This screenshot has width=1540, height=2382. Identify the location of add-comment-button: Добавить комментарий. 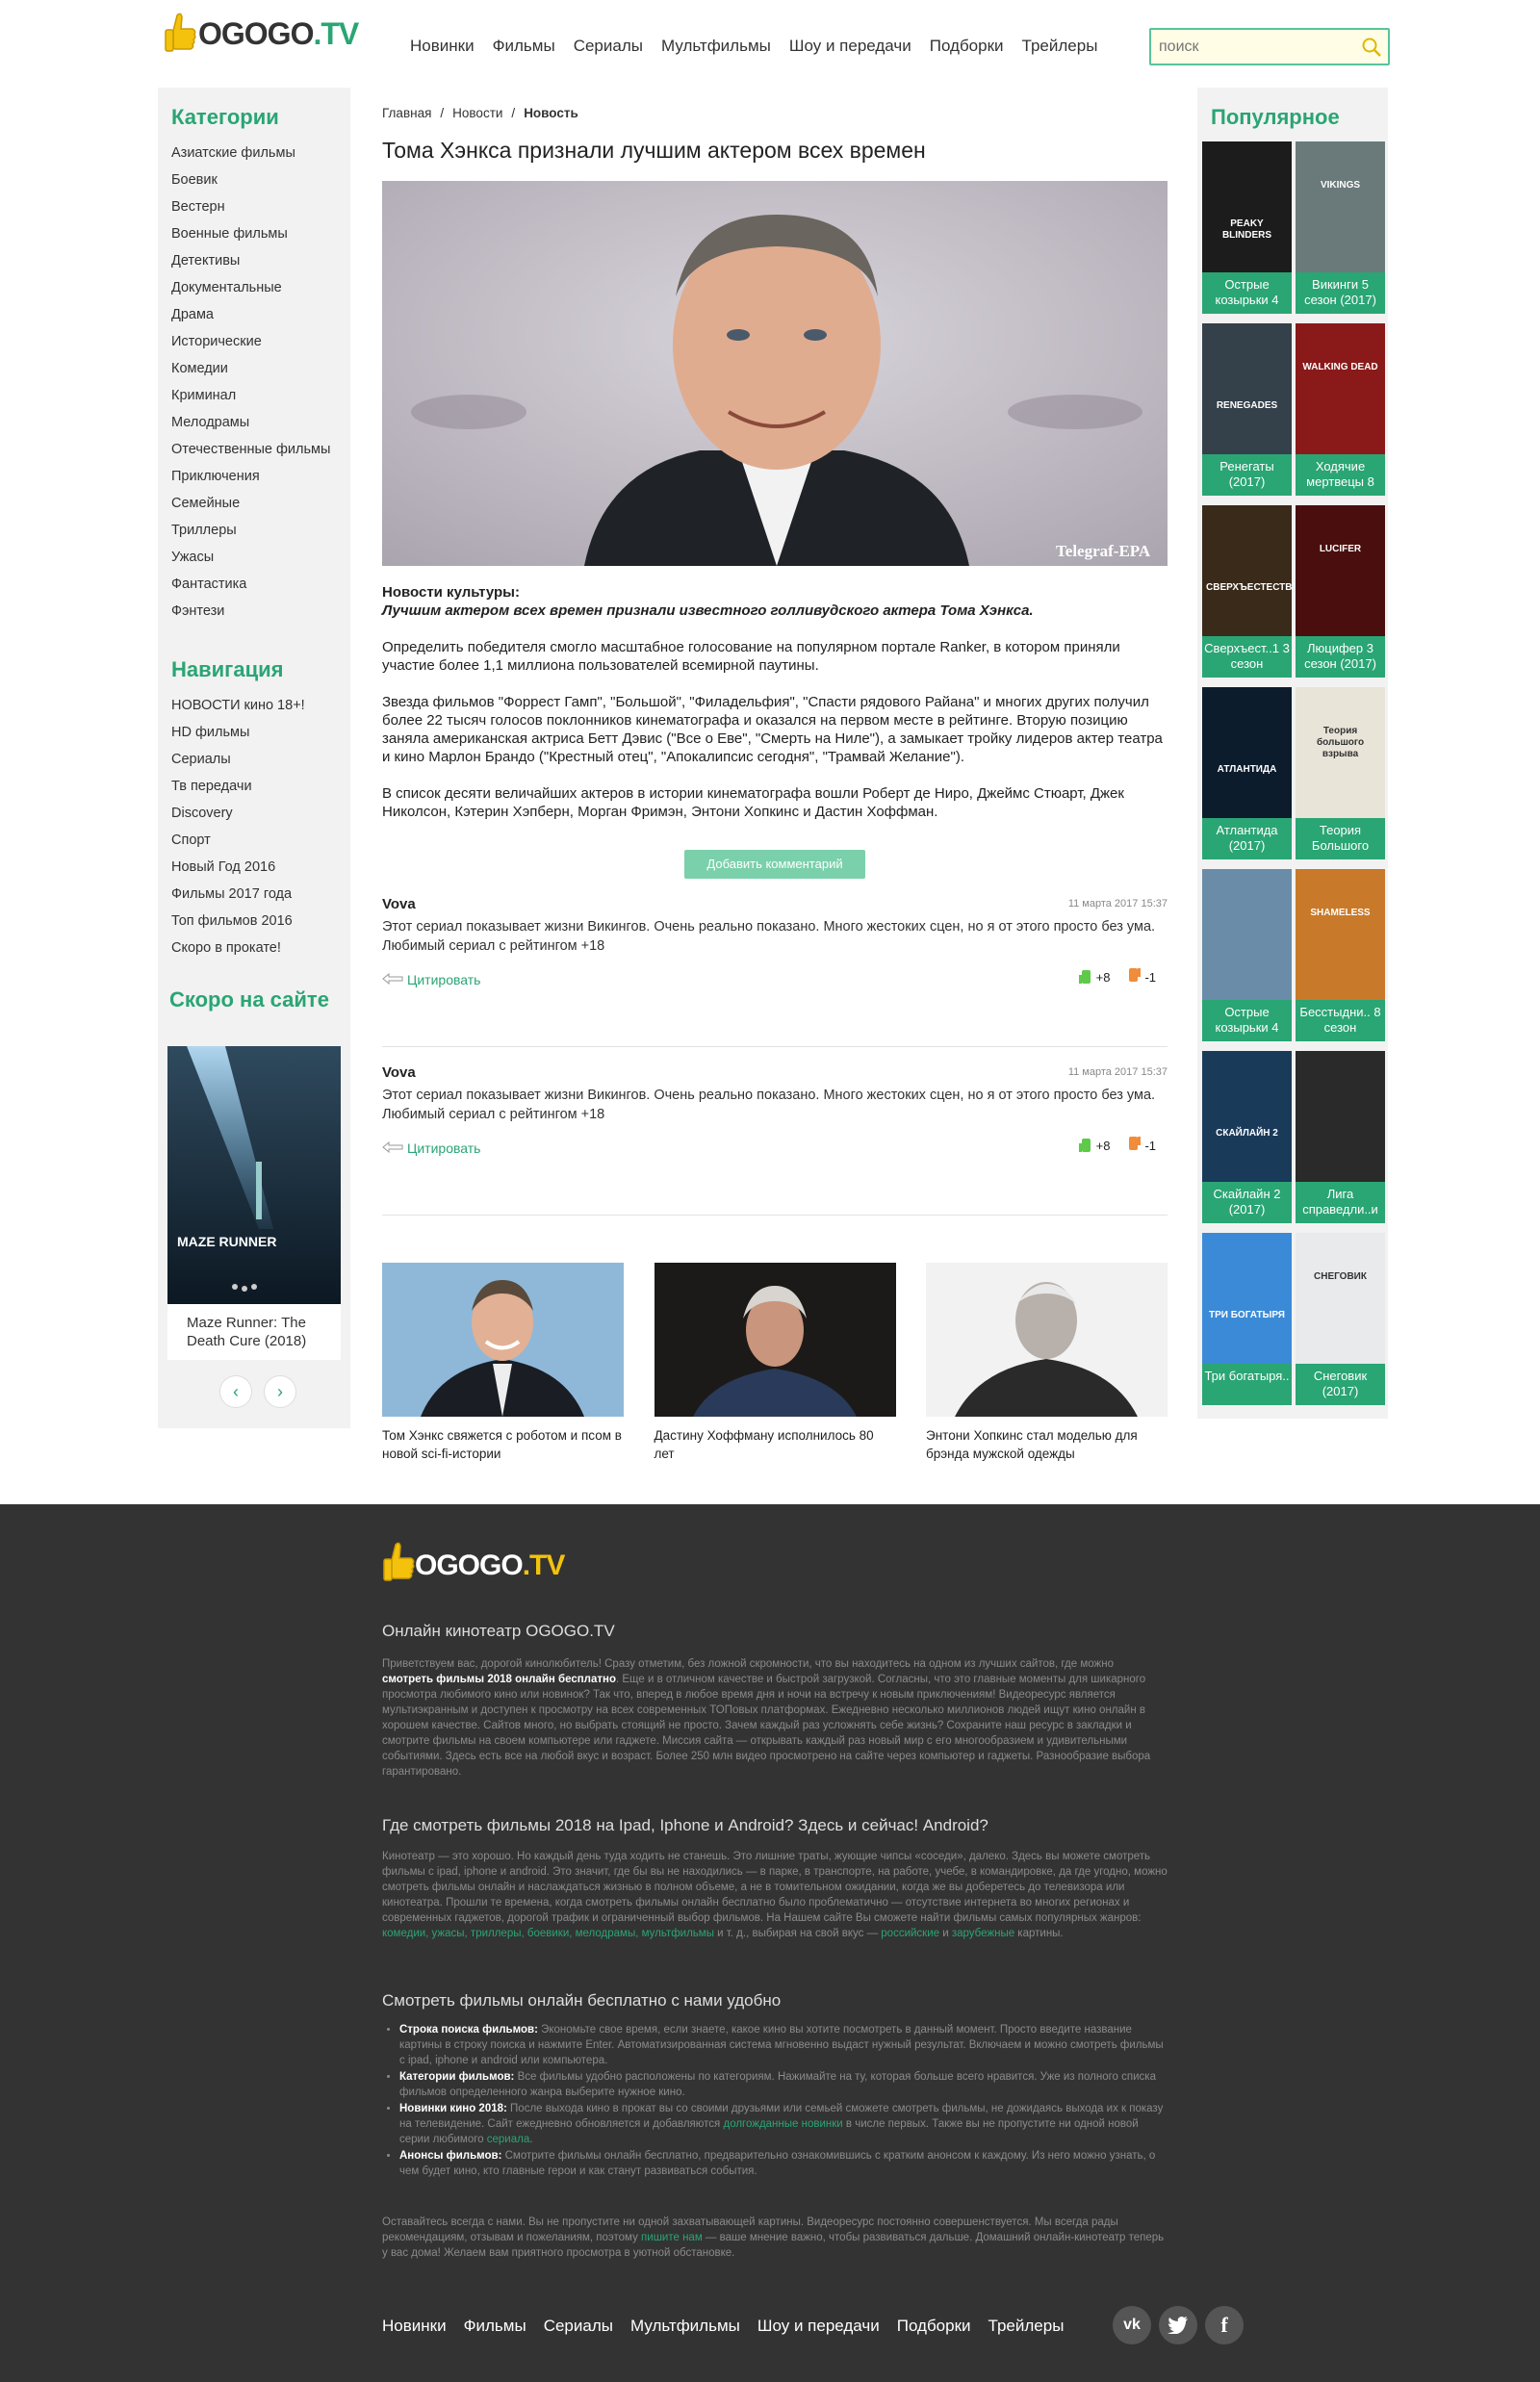
(774, 864).